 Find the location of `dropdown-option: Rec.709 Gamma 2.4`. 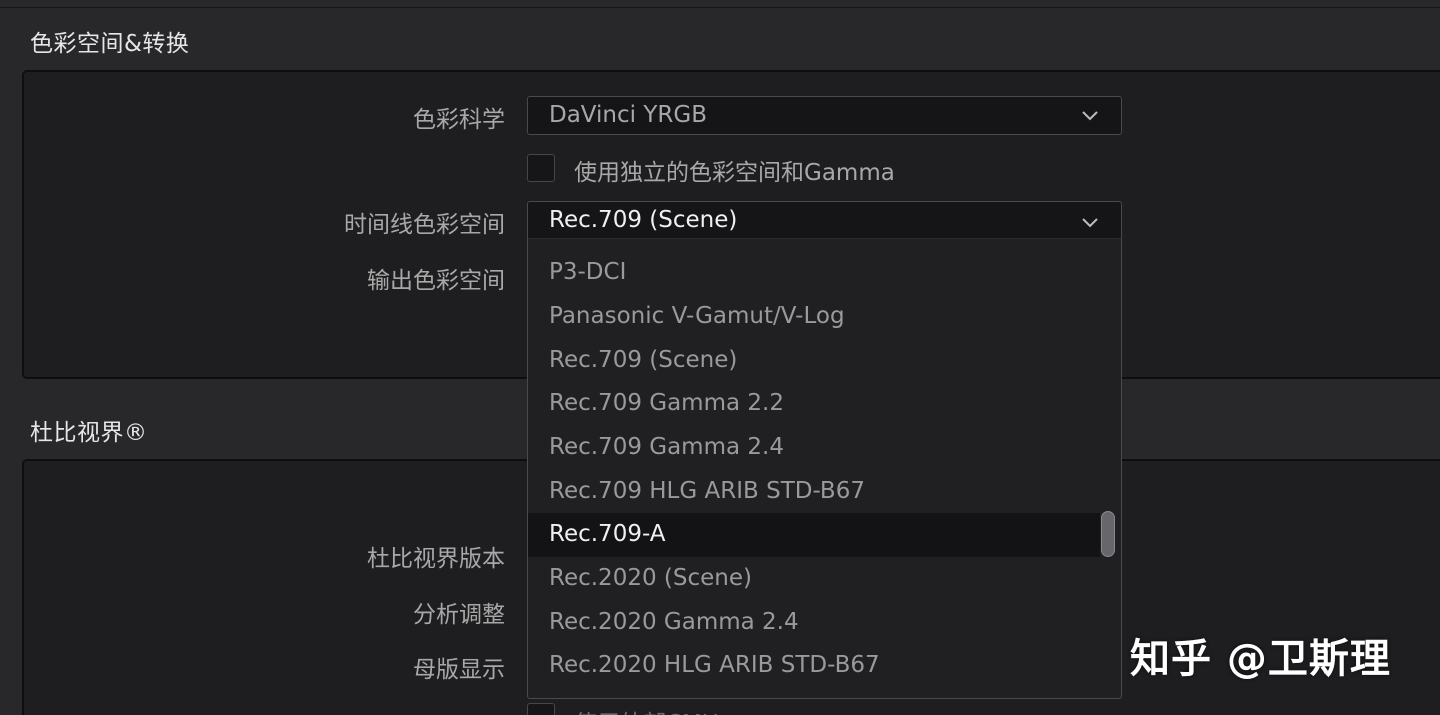

dropdown-option: Rec.709 Gamma 2.4 is located at coordinates (814, 448).